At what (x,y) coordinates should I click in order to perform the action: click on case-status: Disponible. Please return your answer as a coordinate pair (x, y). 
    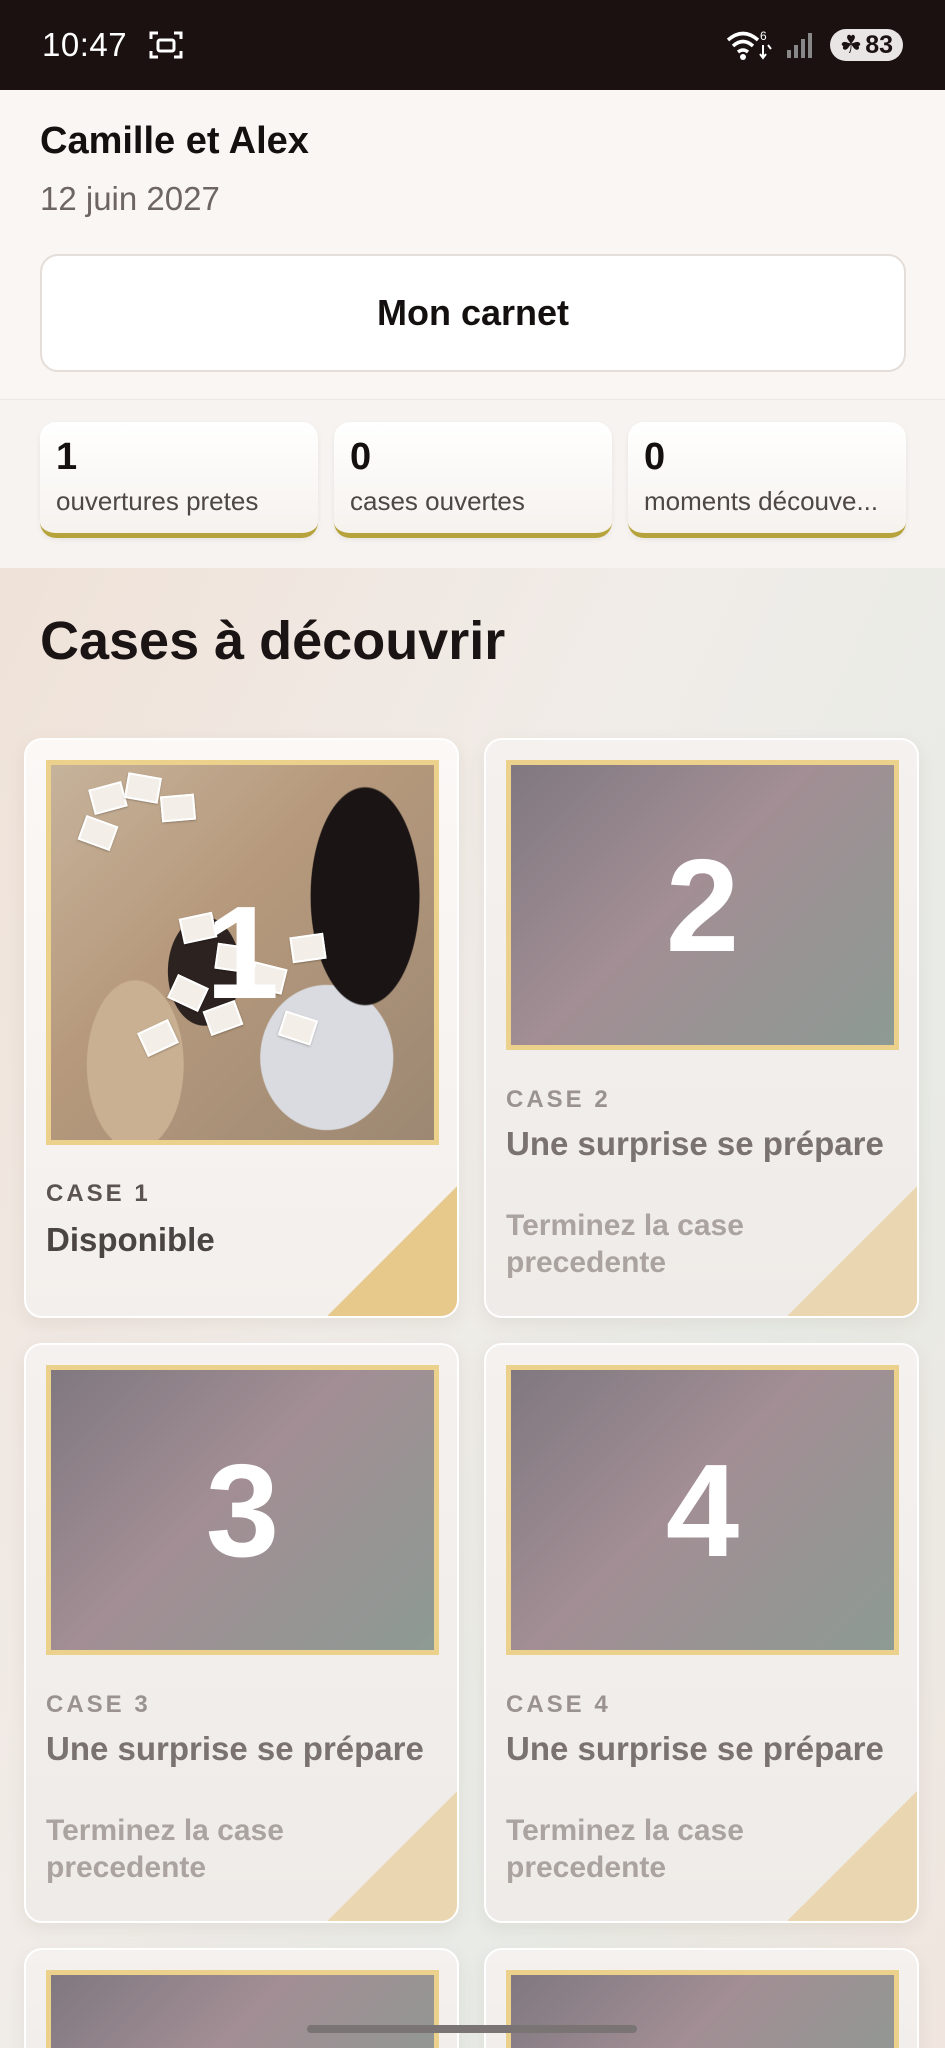
    Looking at the image, I should click on (130, 1239).